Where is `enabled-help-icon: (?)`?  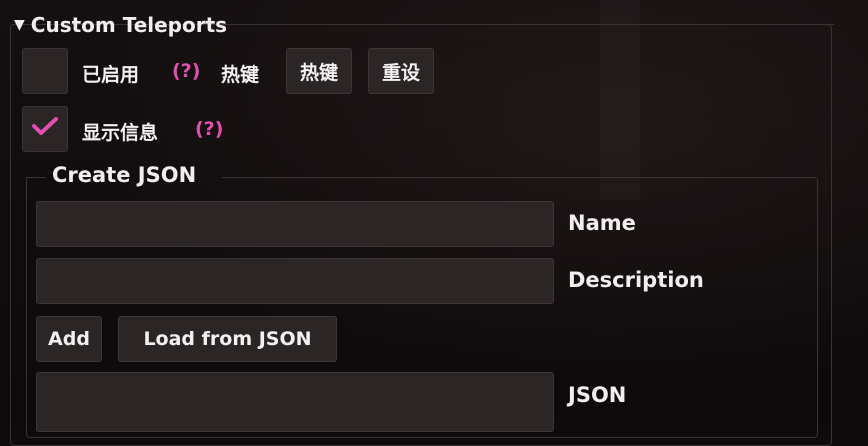 enabled-help-icon: (?) is located at coordinates (186, 71).